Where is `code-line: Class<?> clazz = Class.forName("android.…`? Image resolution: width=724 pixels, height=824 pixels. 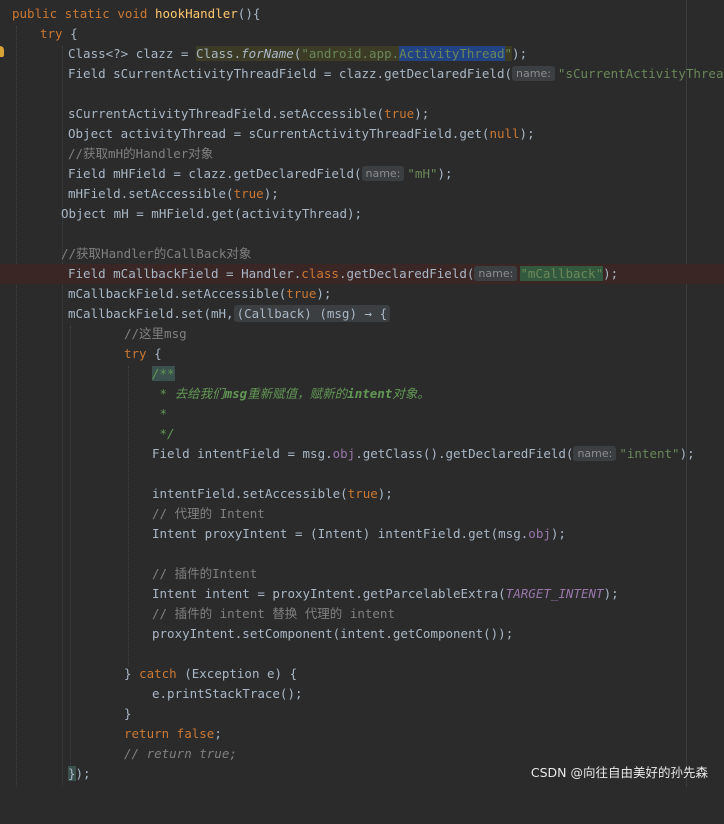
code-line: Class<?> clazz = Class.forName("android.… is located at coordinates (298, 53).